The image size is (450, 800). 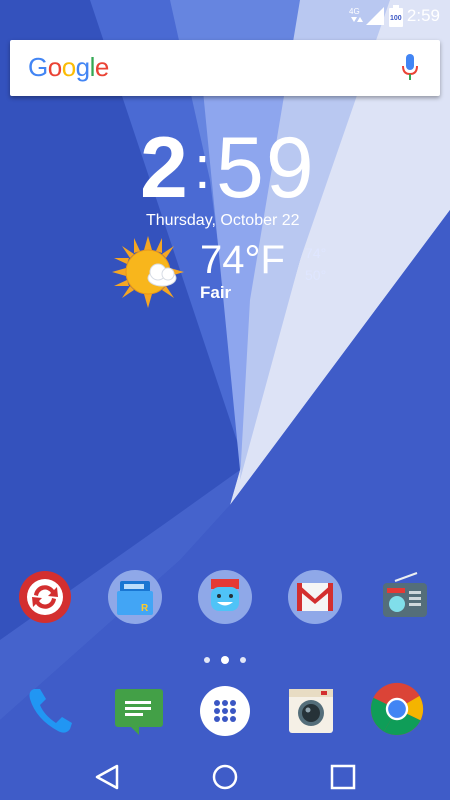 What do you see at coordinates (148, 272) in the screenshot?
I see `partly-sunny-icon` at bounding box center [148, 272].